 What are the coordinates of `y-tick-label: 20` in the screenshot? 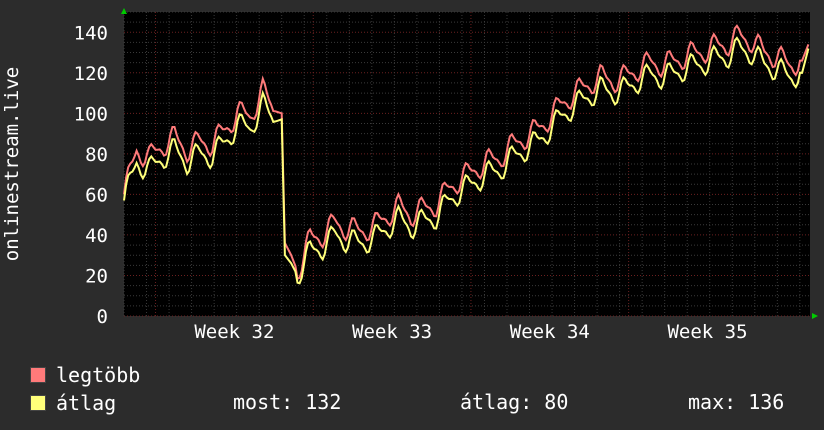 It's located at (96, 276).